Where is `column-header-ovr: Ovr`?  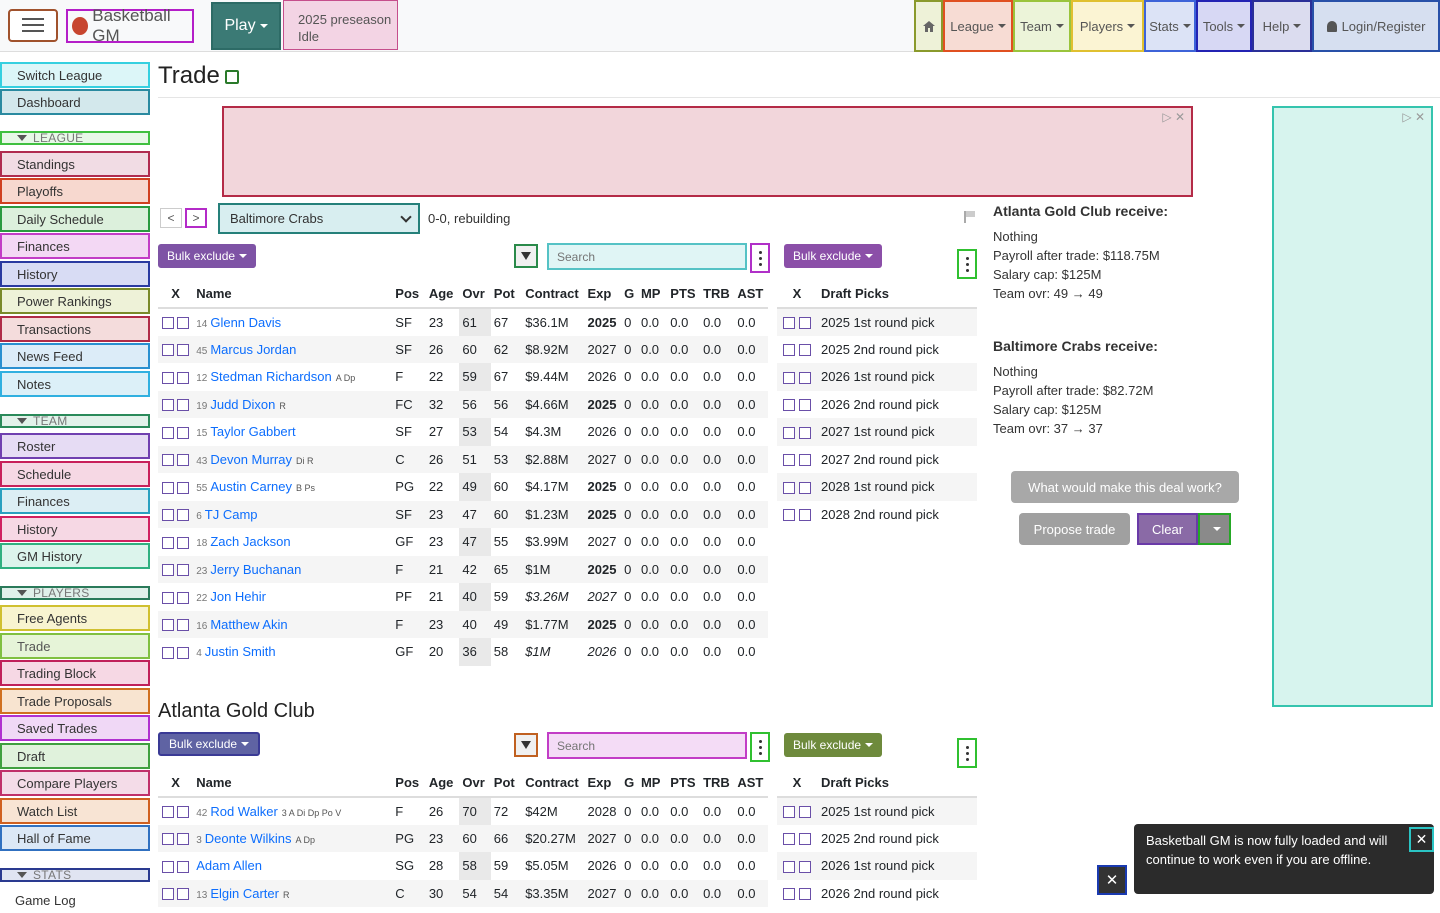 column-header-ovr: Ovr is located at coordinates (475, 783).